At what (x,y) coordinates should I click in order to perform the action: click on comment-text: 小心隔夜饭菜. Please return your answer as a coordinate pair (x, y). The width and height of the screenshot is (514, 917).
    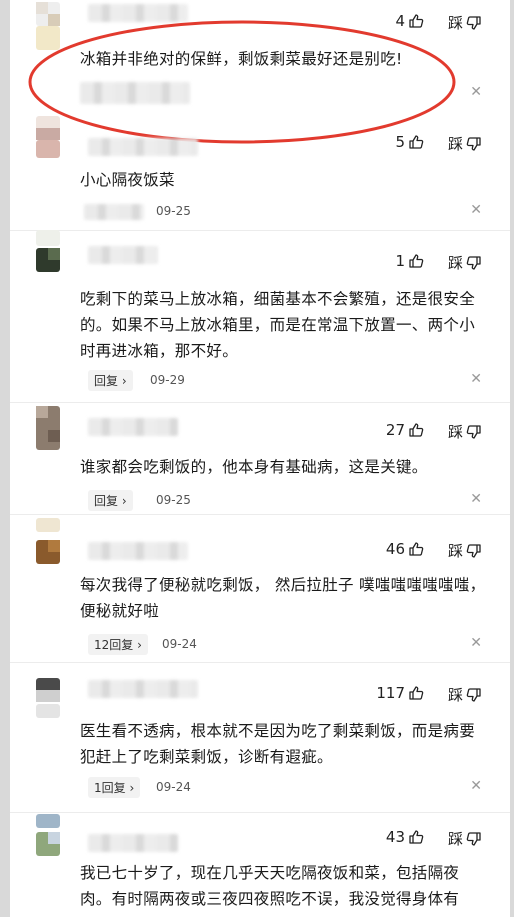
    Looking at the image, I should click on (127, 180).